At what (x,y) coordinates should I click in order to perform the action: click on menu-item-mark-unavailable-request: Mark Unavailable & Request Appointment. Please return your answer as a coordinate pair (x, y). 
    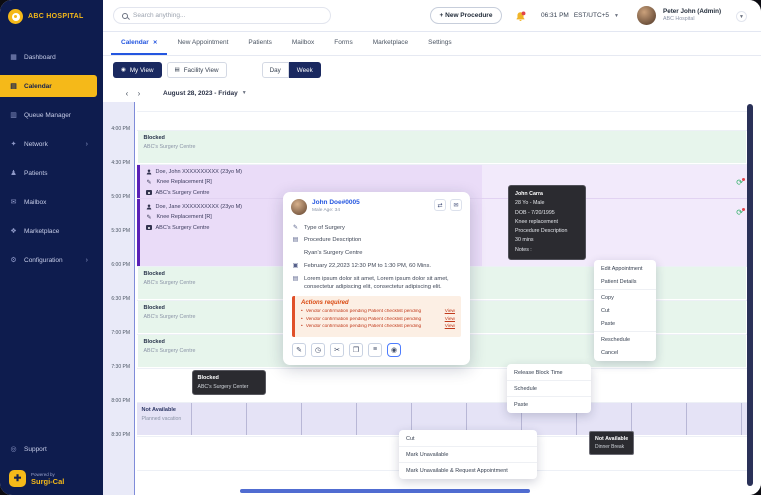
    Looking at the image, I should click on (468, 470).